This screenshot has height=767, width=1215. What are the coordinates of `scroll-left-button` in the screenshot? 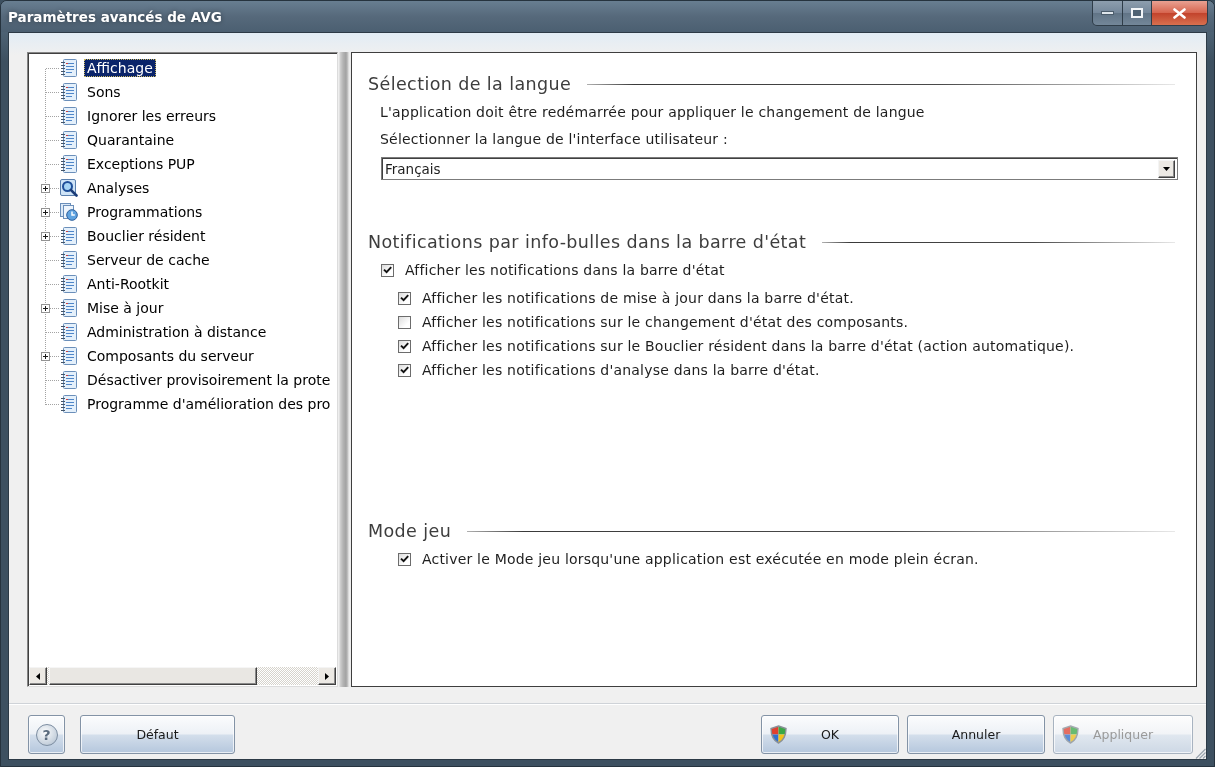 It's located at (38, 676).